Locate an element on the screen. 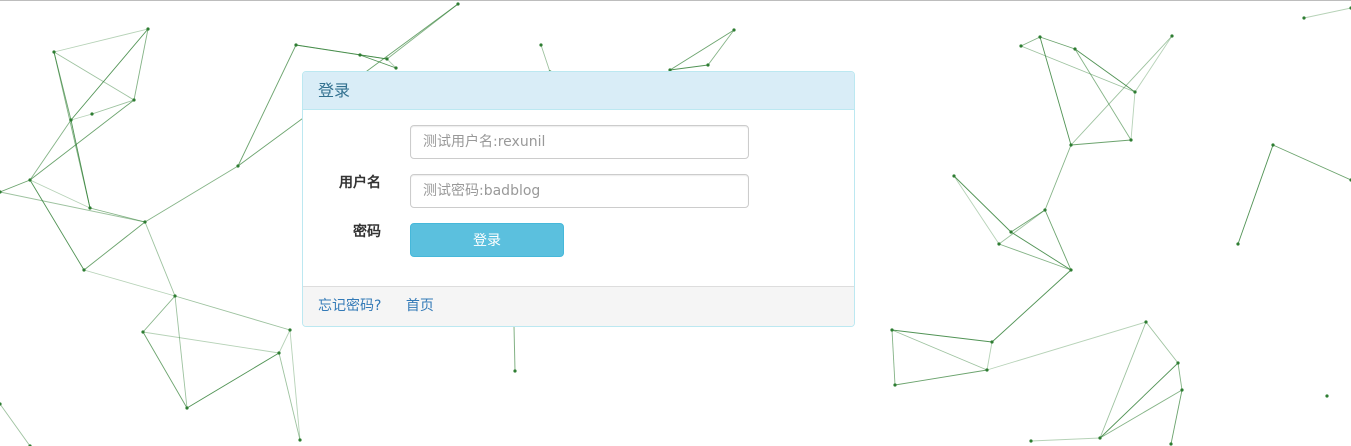 This screenshot has height=446, width=1351. home-link: 首页 is located at coordinates (420, 306).